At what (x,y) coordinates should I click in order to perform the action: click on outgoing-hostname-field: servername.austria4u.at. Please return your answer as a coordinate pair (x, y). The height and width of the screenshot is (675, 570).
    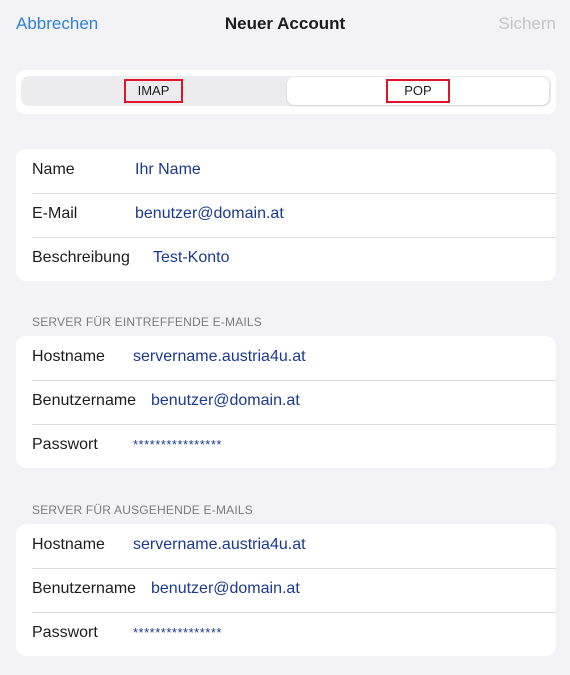
    Looking at the image, I should click on (219, 545).